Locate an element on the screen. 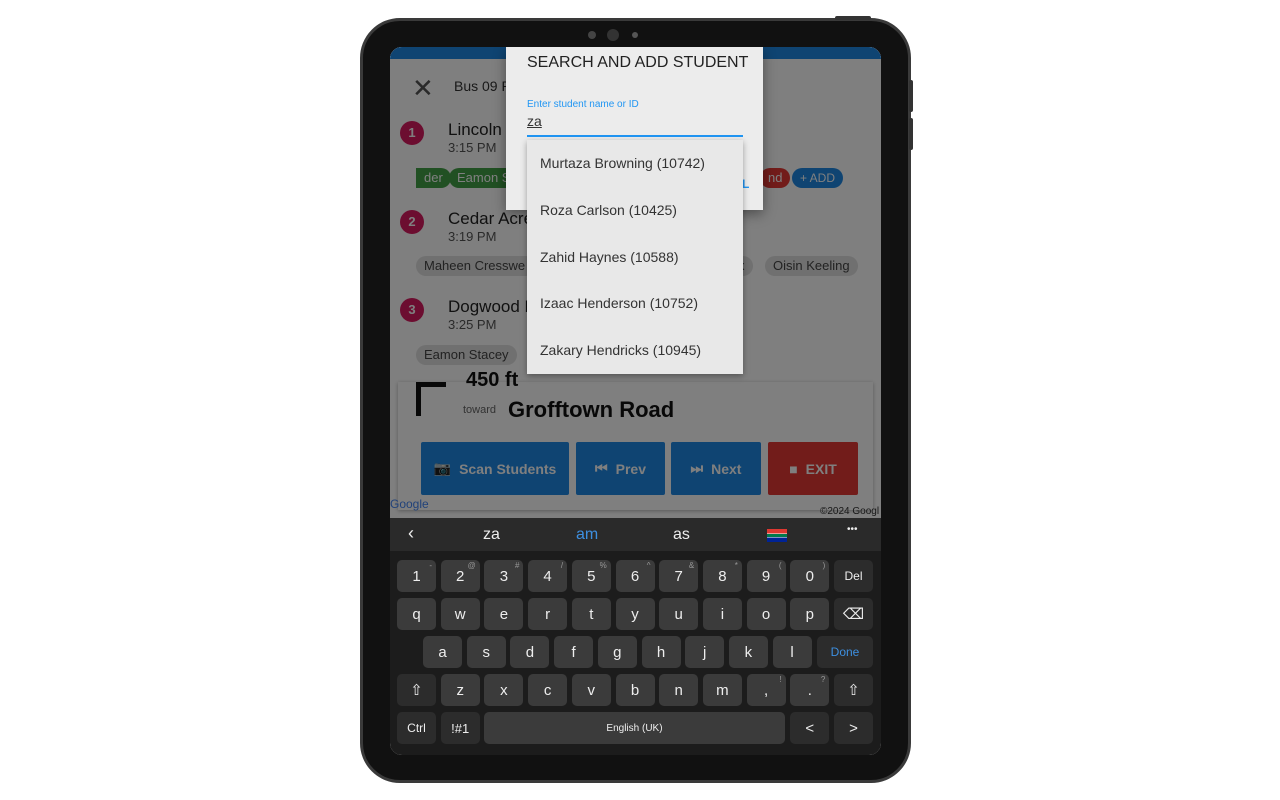 The height and width of the screenshot is (800, 1280). key-label: u is located at coordinates (678, 614).